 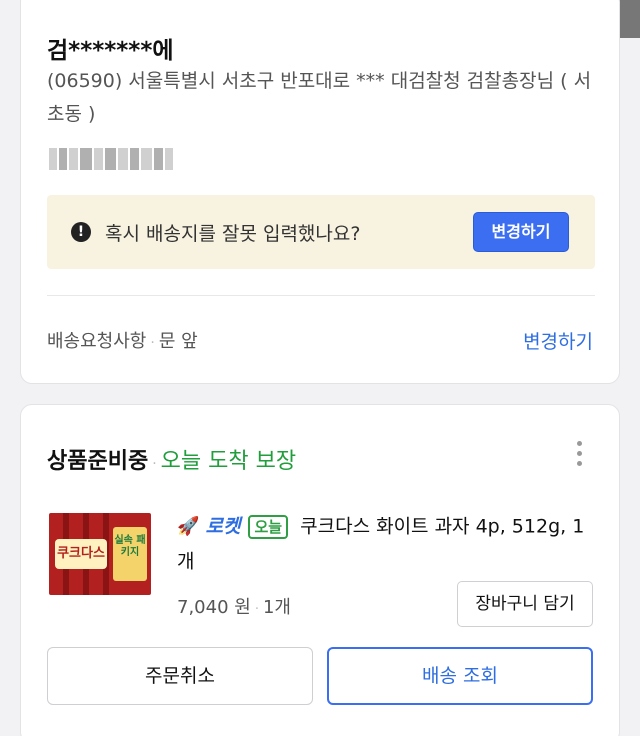 What do you see at coordinates (223, 526) in the screenshot?
I see `rocket-label: 로켓` at bounding box center [223, 526].